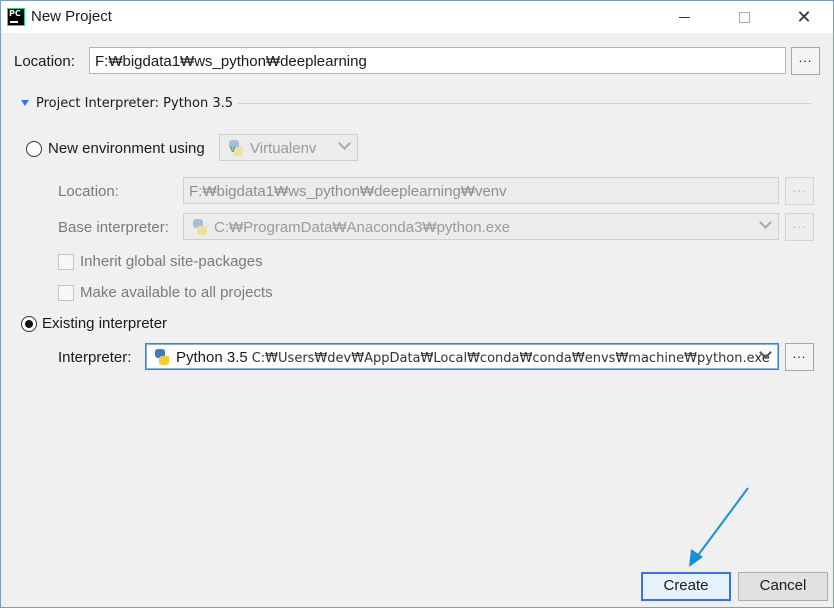  Describe the element at coordinates (525, 103) in the screenshot. I see `section-divider` at that location.